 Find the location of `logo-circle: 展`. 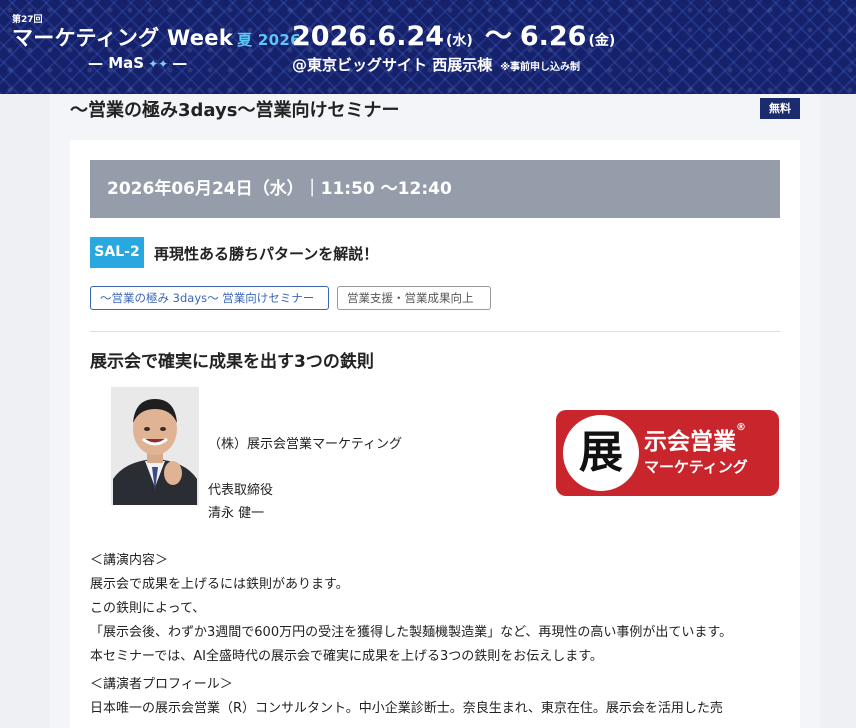

logo-circle: 展 is located at coordinates (601, 453).